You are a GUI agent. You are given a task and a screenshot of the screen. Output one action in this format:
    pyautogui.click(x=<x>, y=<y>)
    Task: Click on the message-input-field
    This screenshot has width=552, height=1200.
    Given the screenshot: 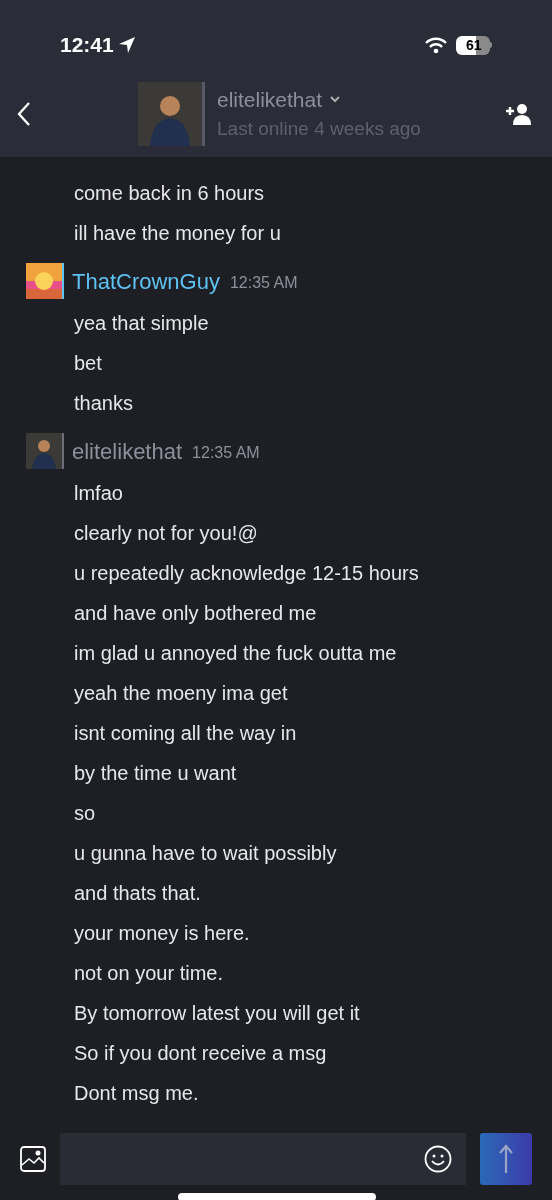 What is the action you would take?
    pyautogui.click(x=263, y=1159)
    